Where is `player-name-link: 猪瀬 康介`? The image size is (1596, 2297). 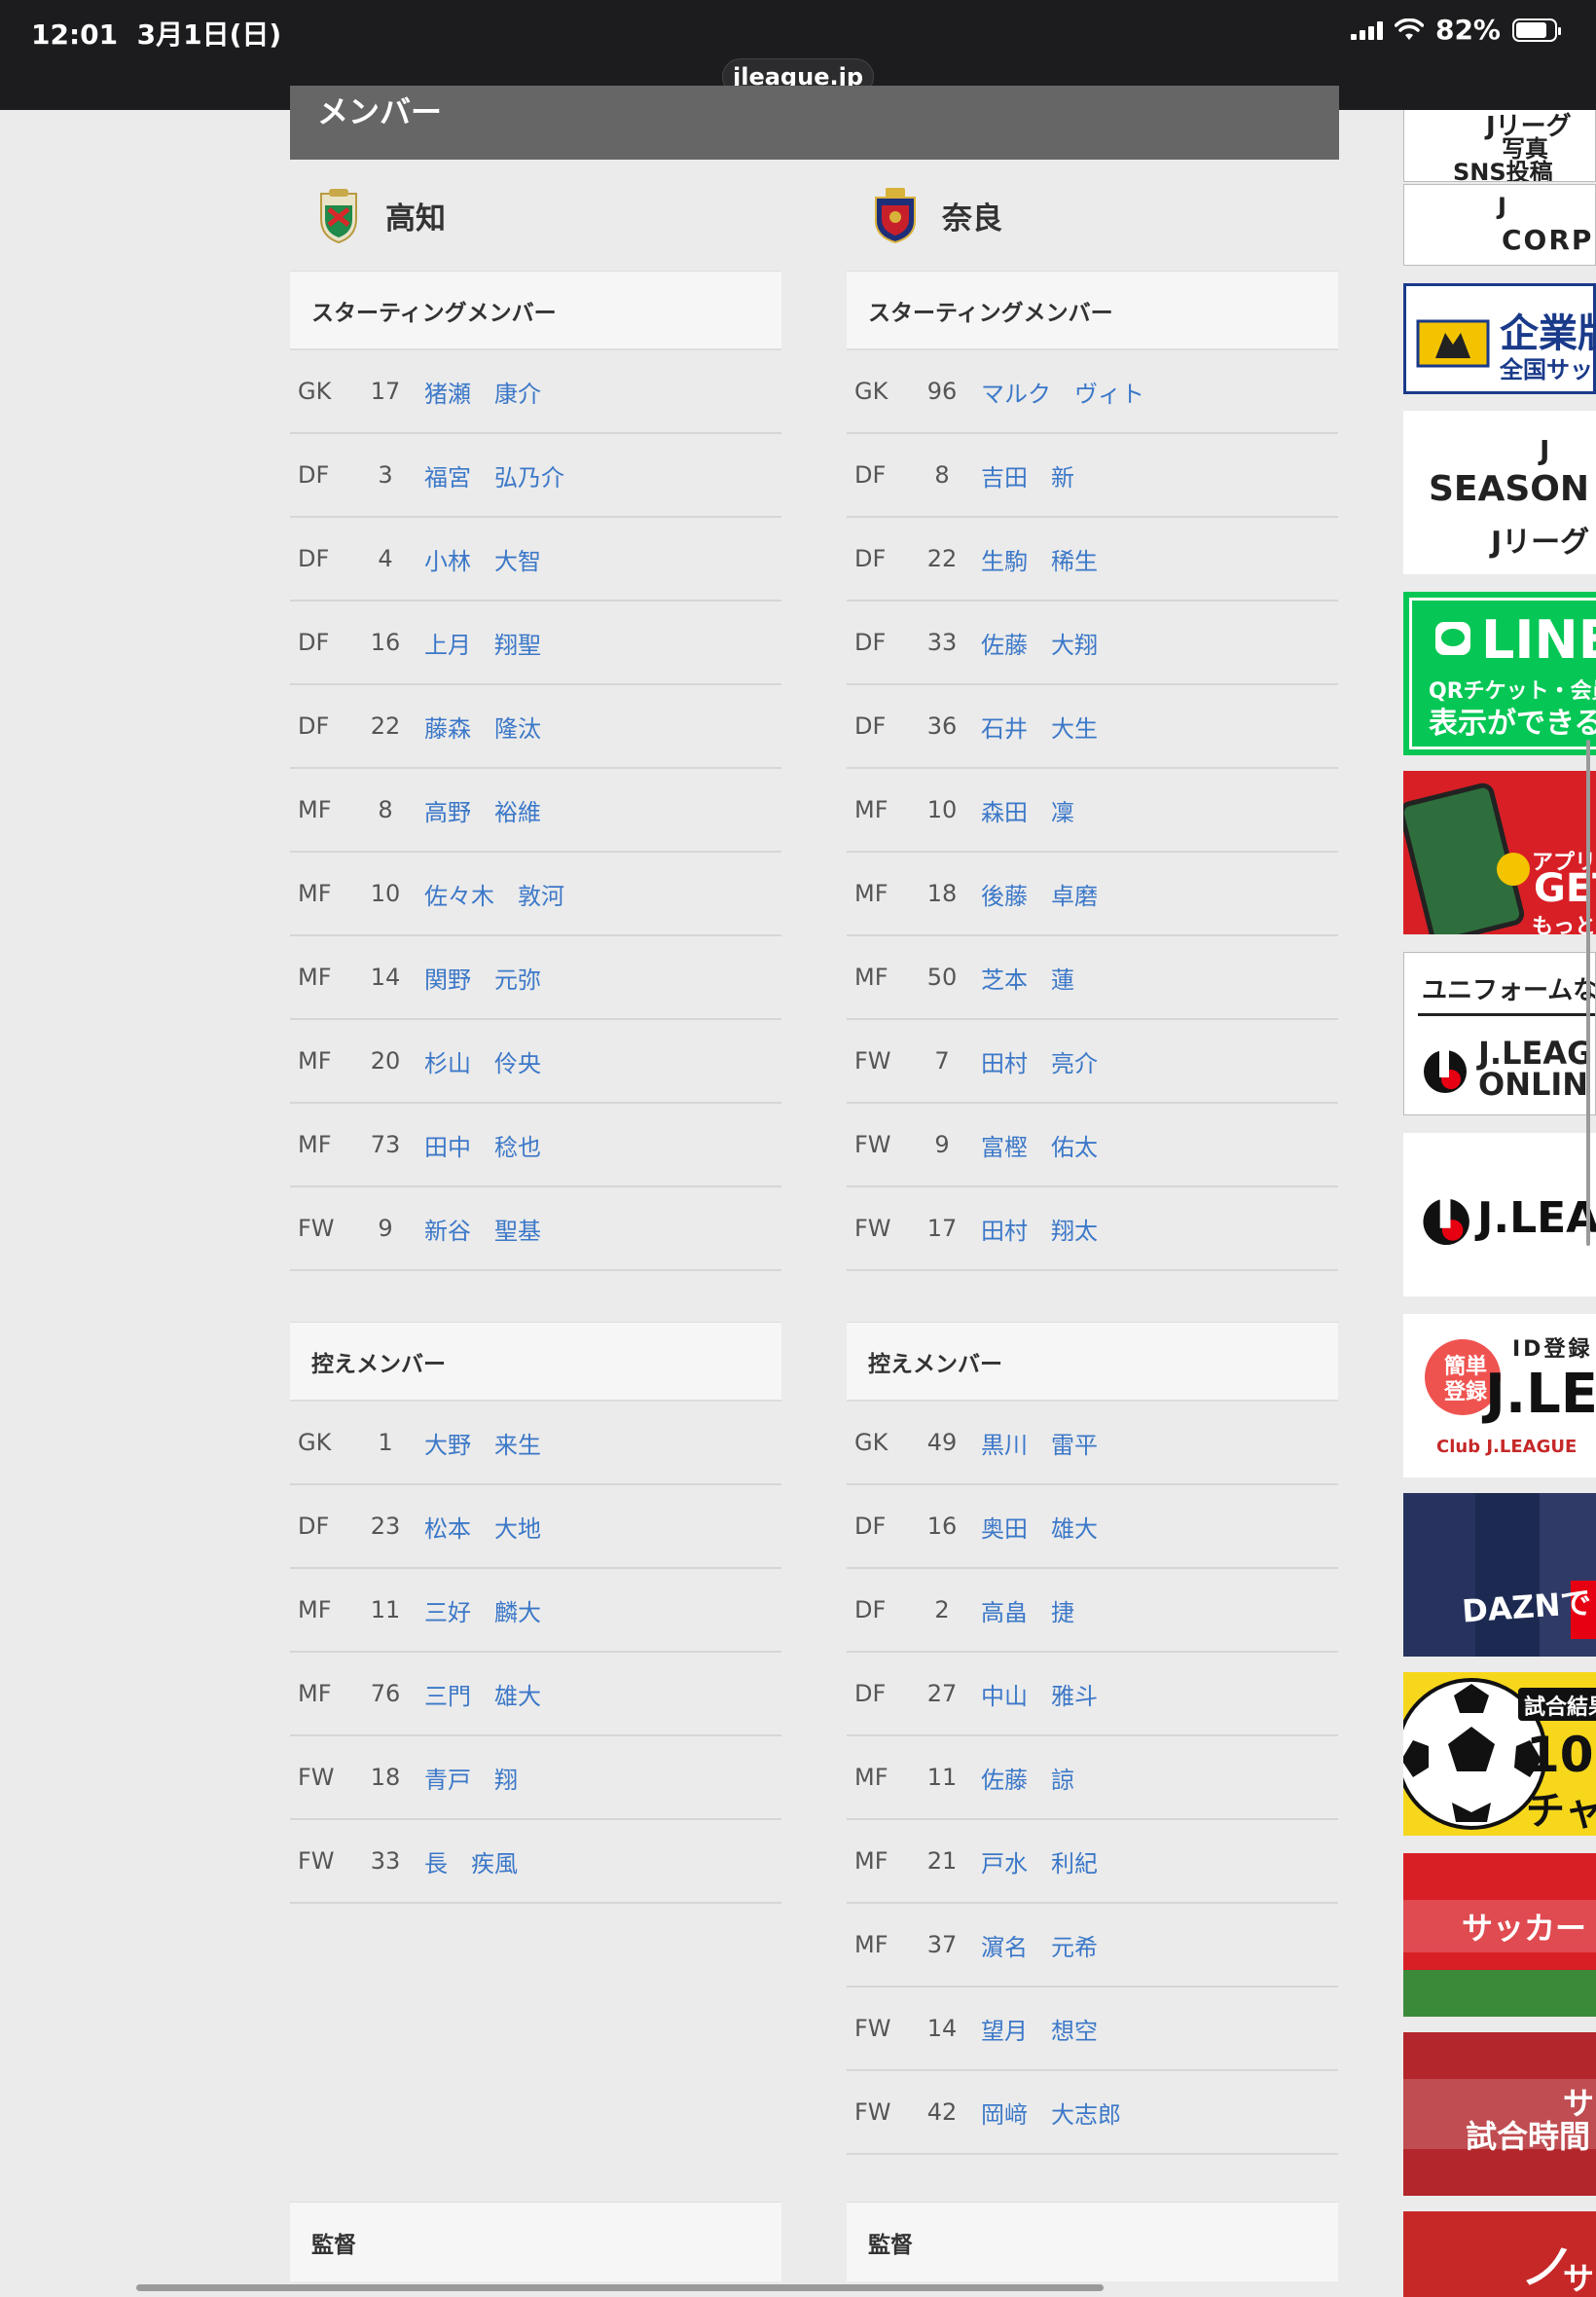
player-name-link: 猪瀬 康介 is located at coordinates (482, 392).